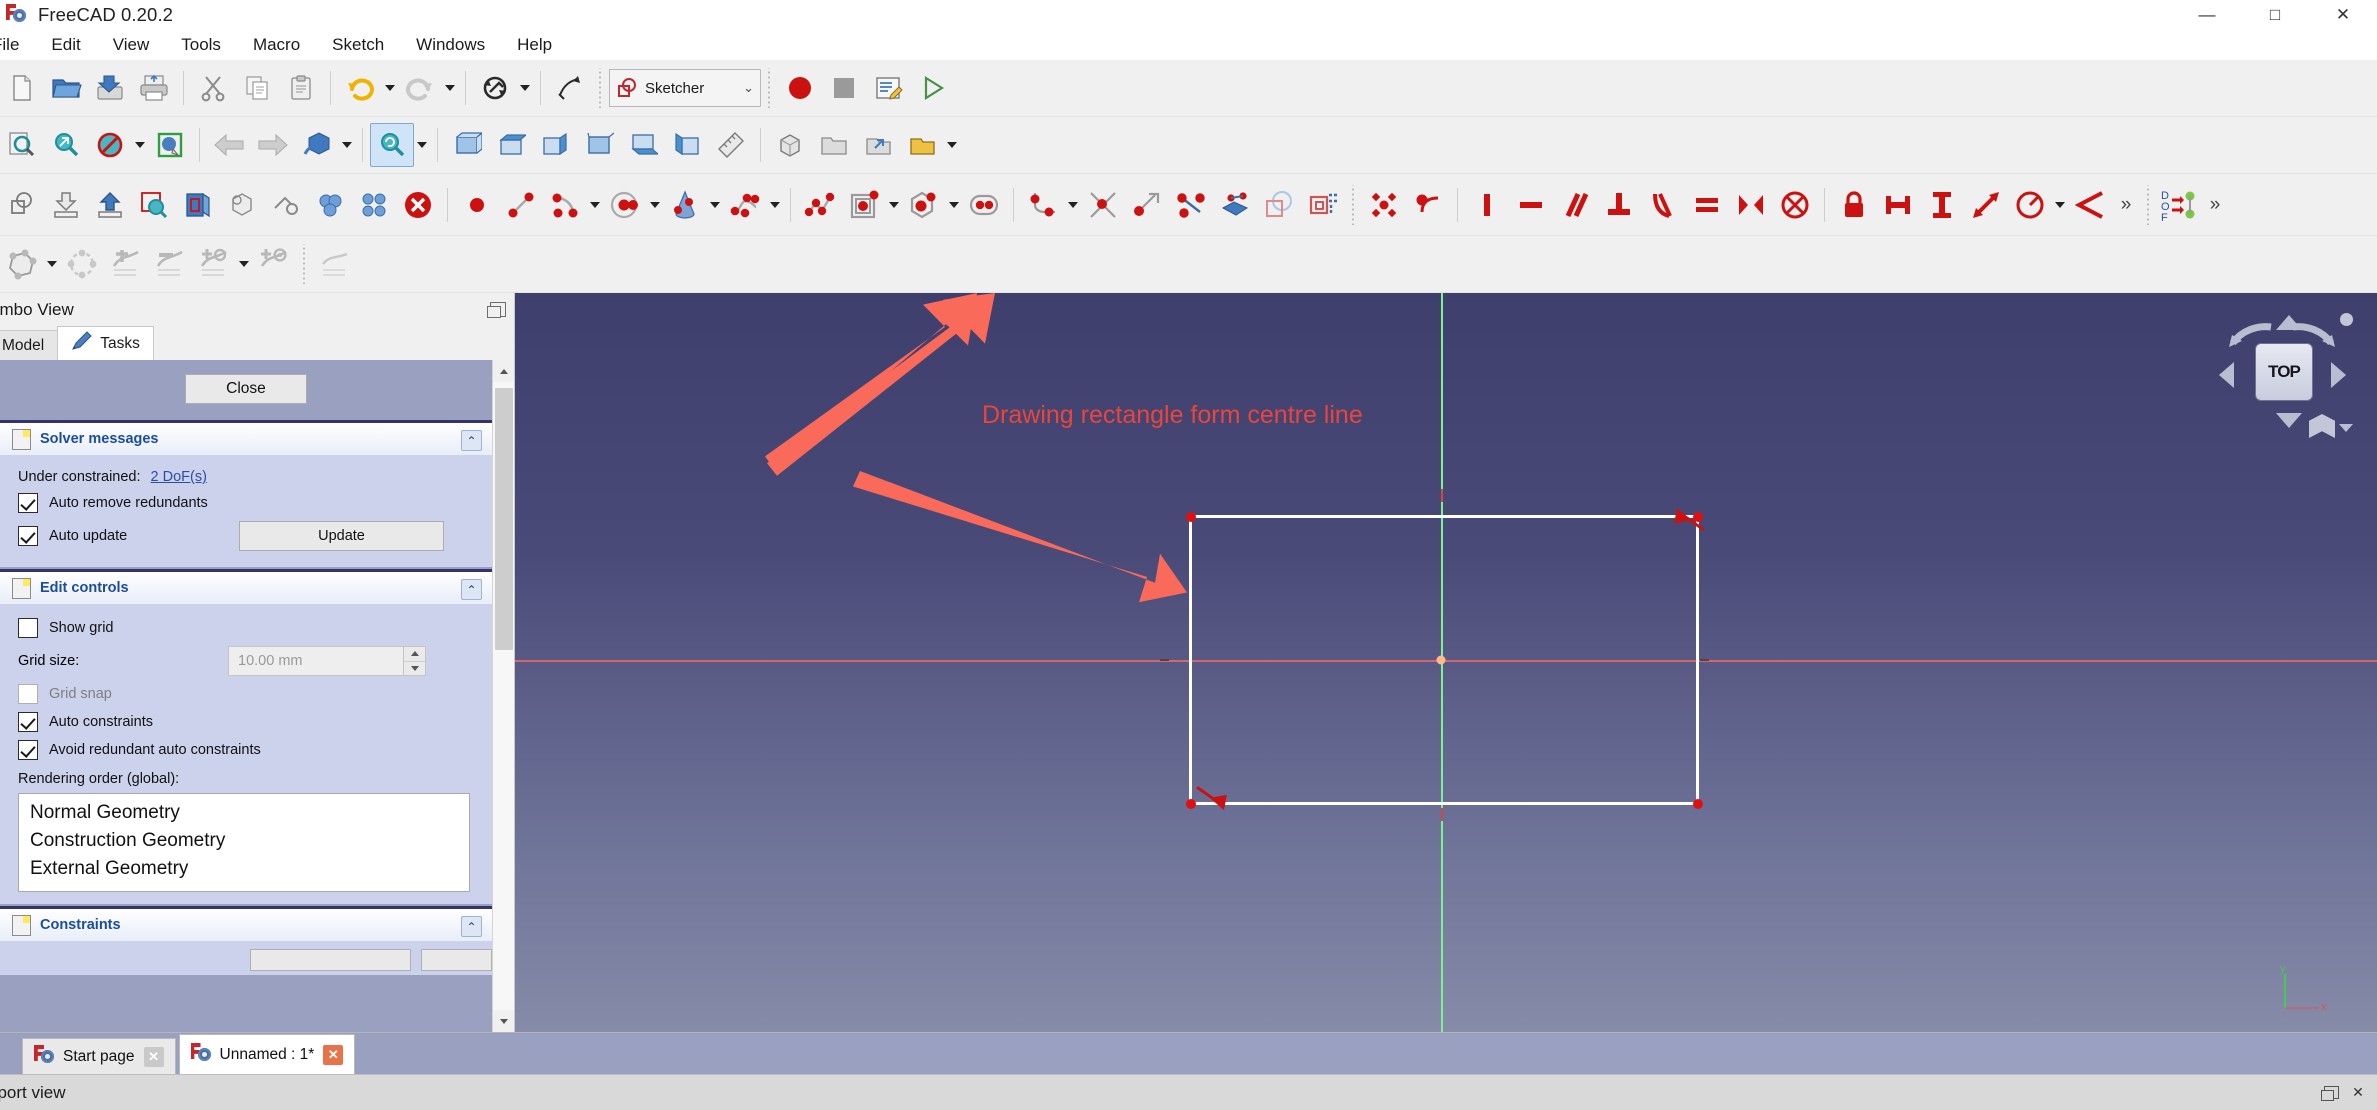  What do you see at coordinates (201, 45) in the screenshot?
I see `menu-tools: Tools` at bounding box center [201, 45].